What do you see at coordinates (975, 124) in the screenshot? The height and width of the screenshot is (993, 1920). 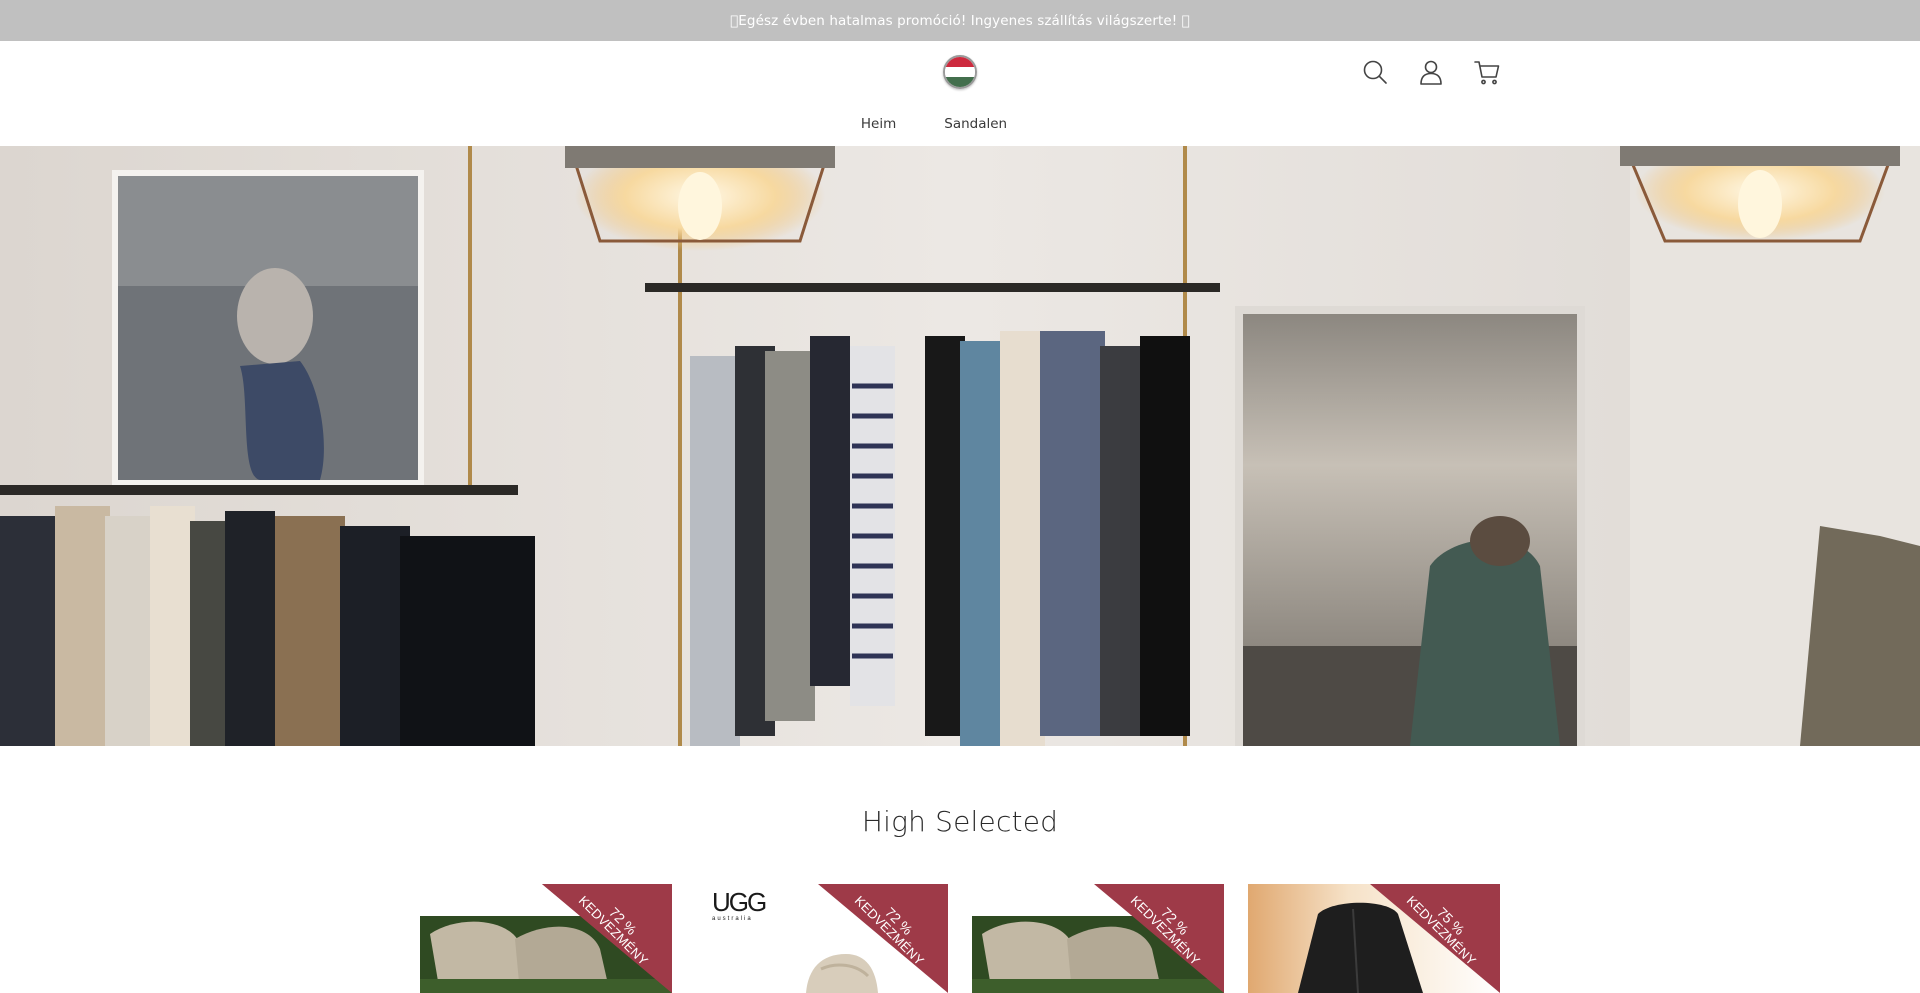 I see `nav-item-sandalen: Sandalen` at bounding box center [975, 124].